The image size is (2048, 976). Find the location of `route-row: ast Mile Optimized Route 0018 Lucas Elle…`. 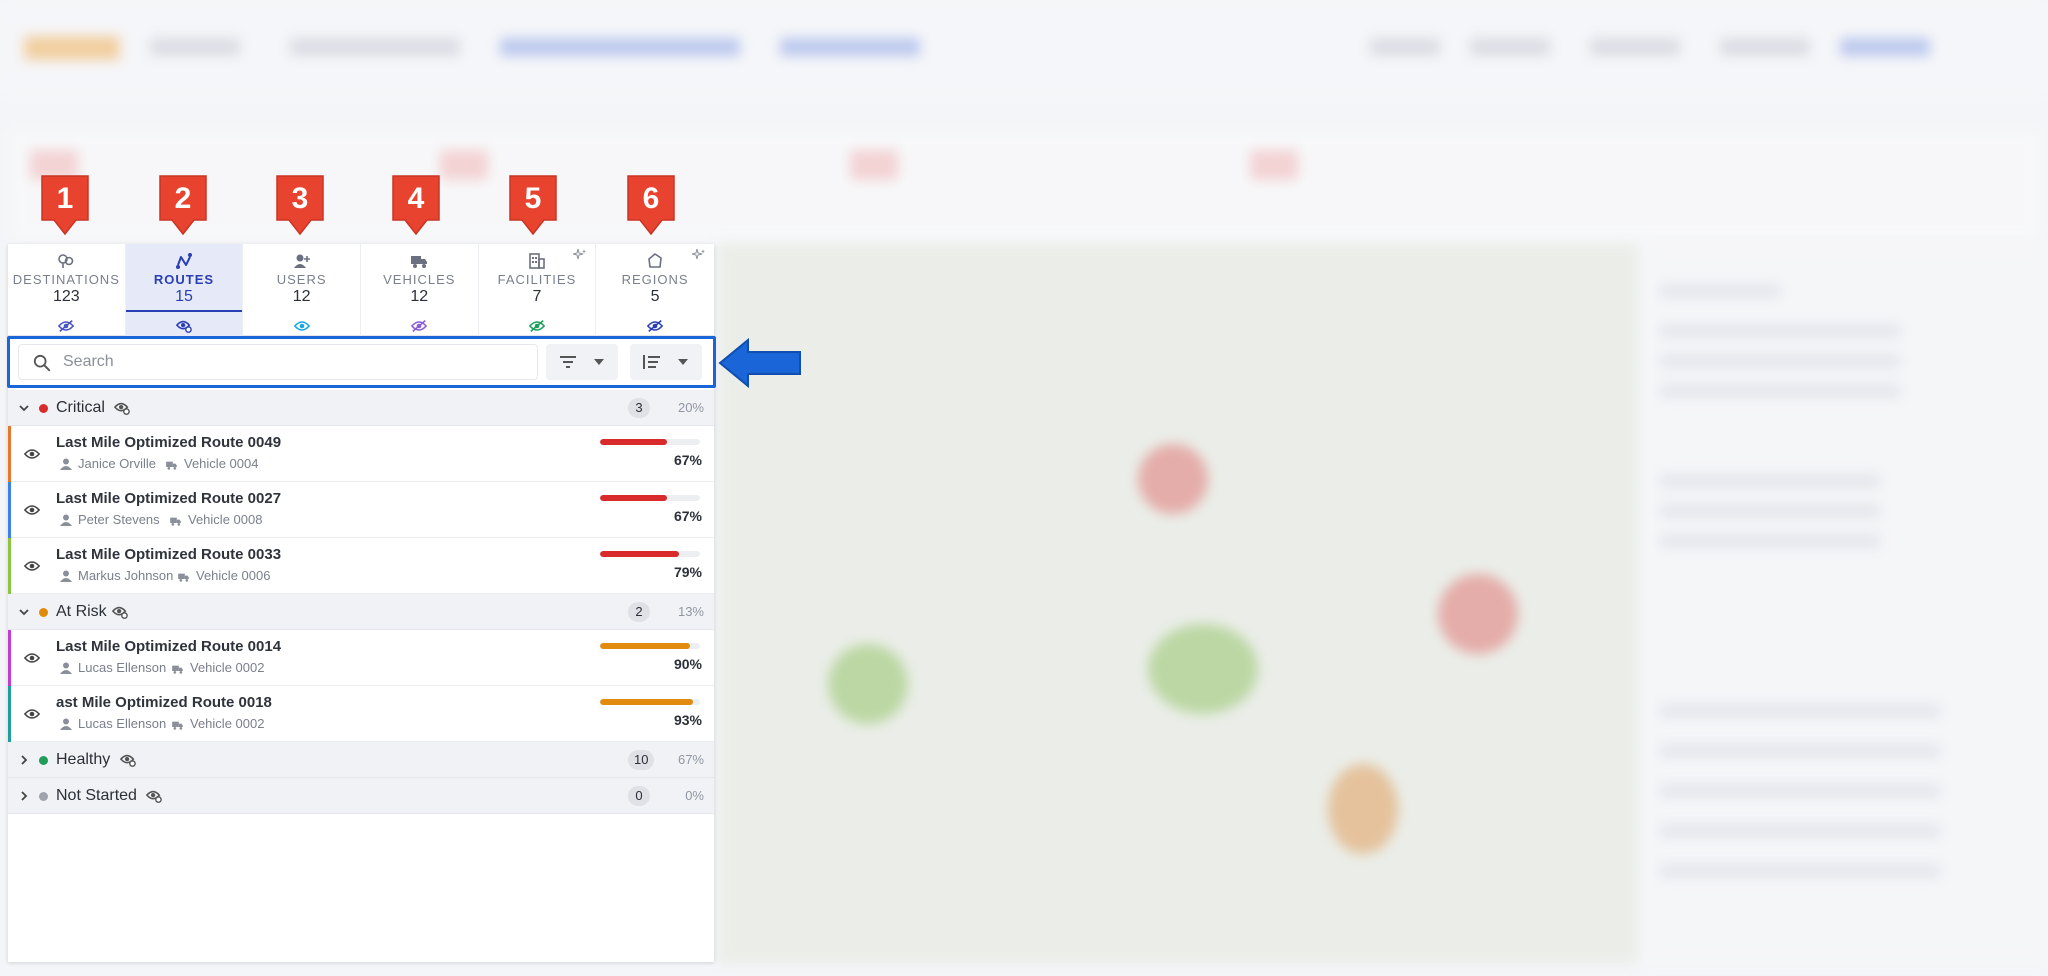

route-row: ast Mile Optimized Route 0018 Lucas Elle… is located at coordinates (361, 714).